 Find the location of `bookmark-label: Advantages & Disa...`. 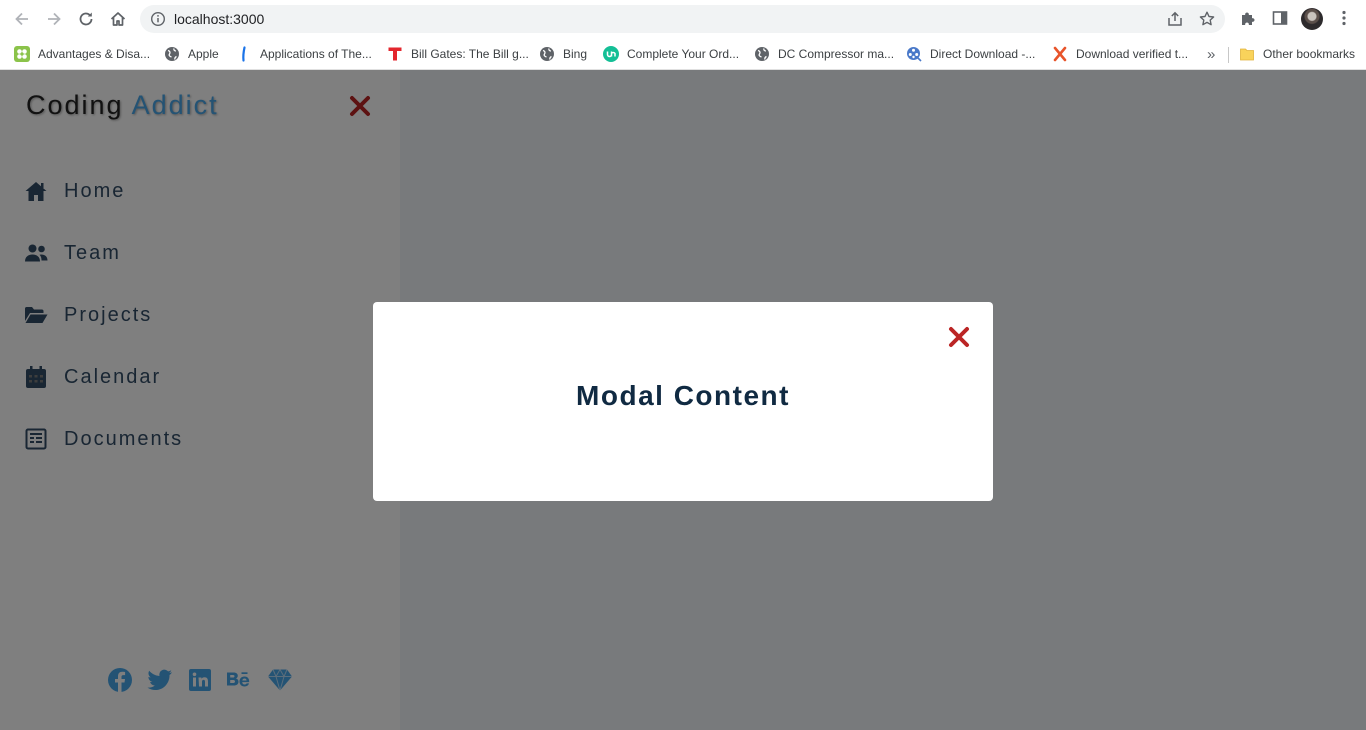

bookmark-label: Advantages & Disa... is located at coordinates (94, 54).